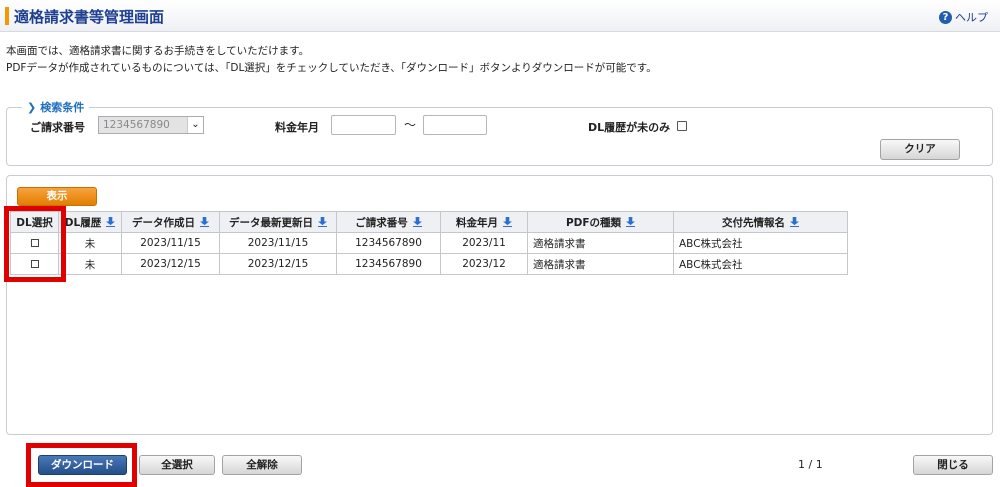 The height and width of the screenshot is (487, 1000). Describe the element at coordinates (195, 125) in the screenshot. I see `chevron-down-icon: ⌄` at that location.